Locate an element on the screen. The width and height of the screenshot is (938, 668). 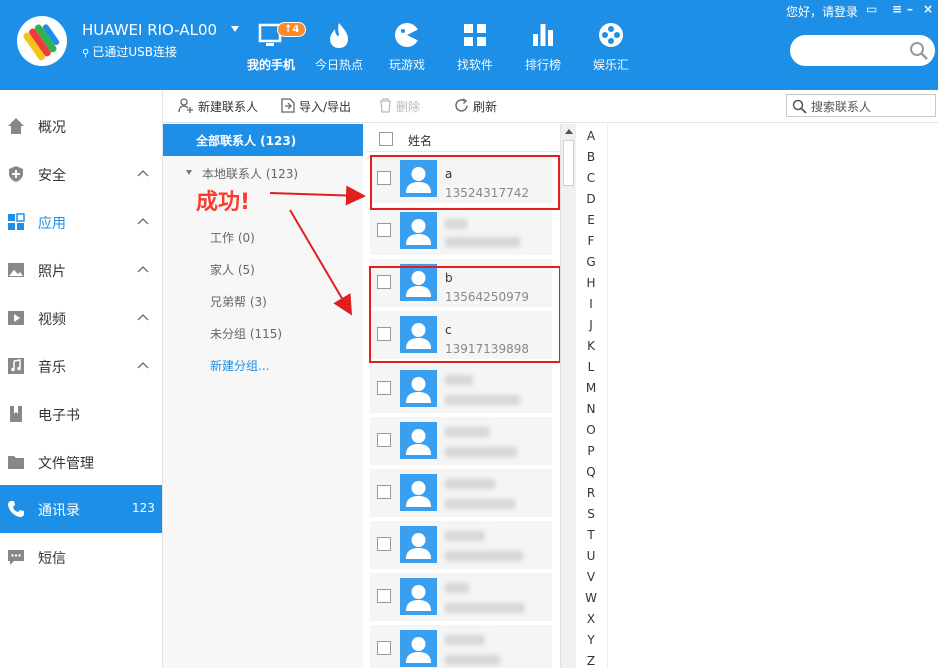
collapse-caret-icon is located at coordinates (189, 172).